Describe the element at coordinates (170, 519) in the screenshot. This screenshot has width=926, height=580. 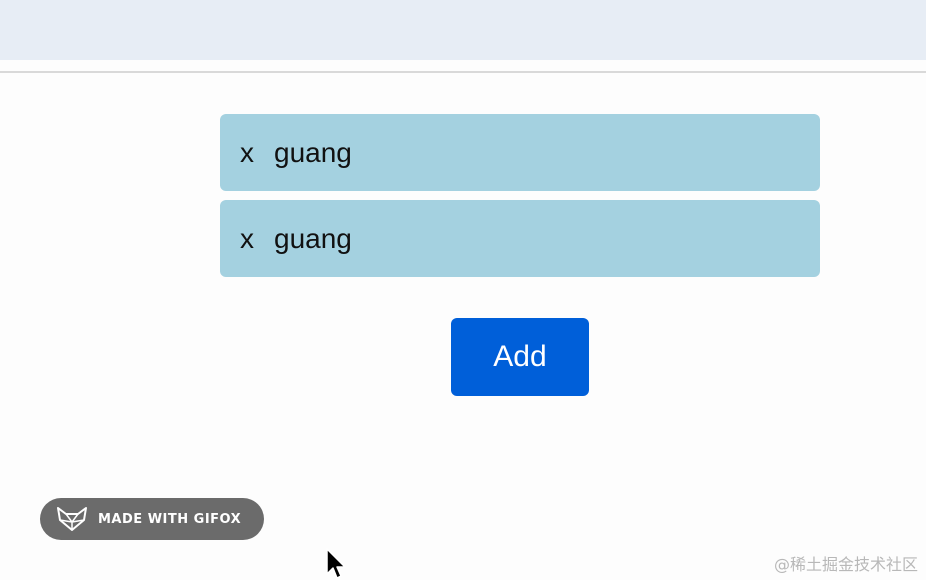
I see `badge-text: MADE WITH GIFOX` at that location.